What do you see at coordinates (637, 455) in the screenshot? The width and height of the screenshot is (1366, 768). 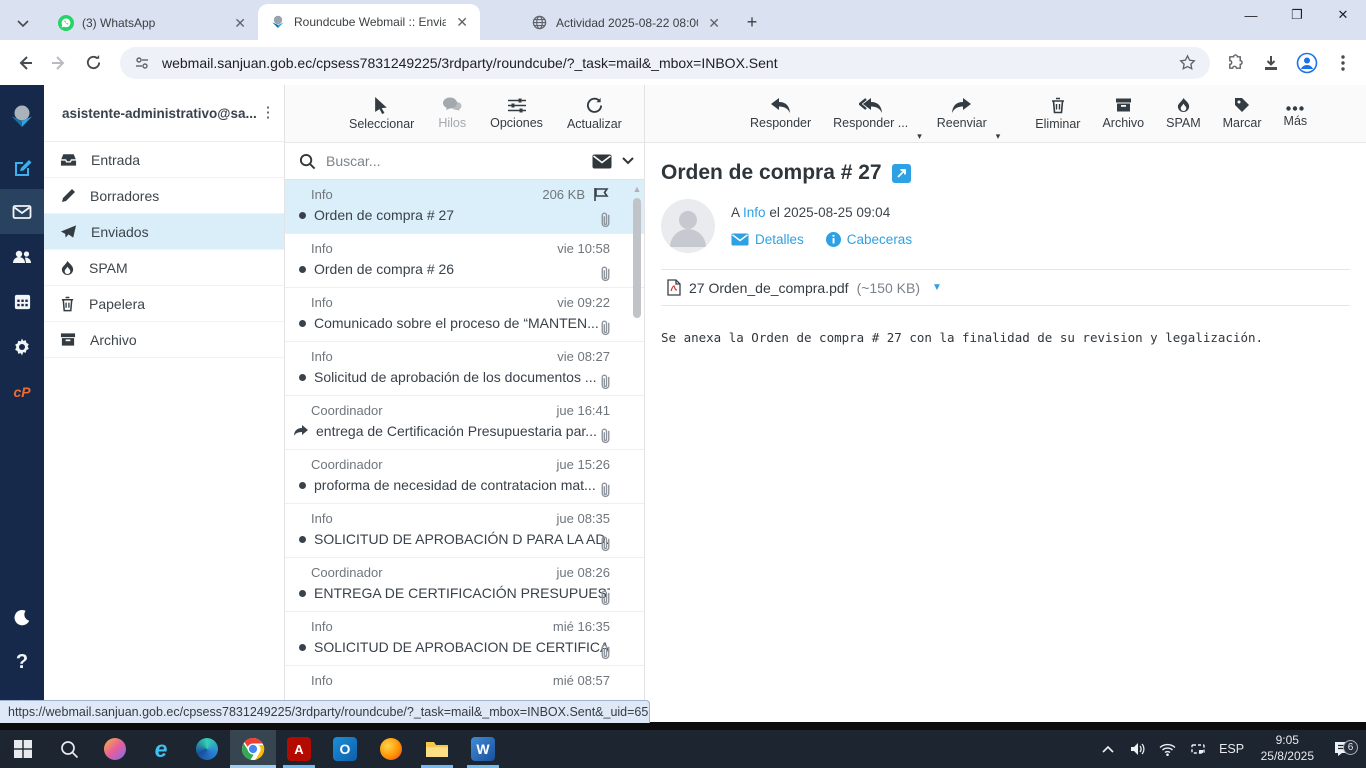 I see `list-scrollbar: ▲ ▼` at bounding box center [637, 455].